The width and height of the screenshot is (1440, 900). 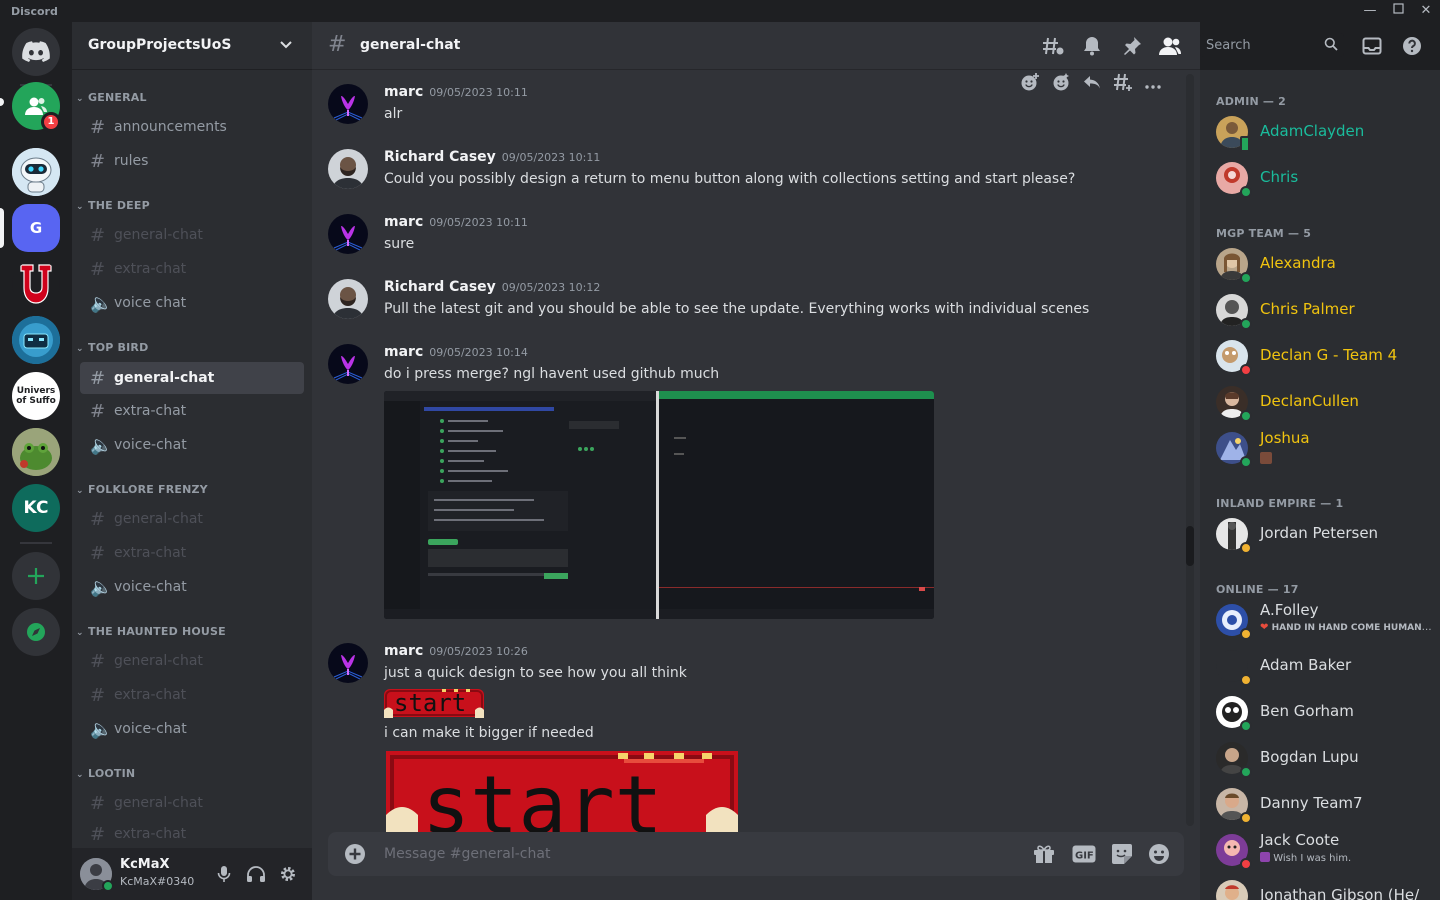 I want to click on member-list-button, so click(x=1170, y=46).